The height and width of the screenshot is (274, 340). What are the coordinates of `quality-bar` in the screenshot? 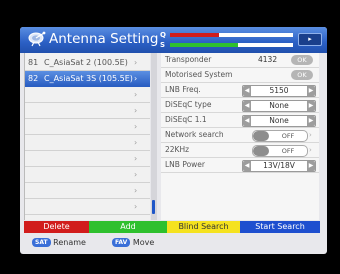 It's located at (231, 35).